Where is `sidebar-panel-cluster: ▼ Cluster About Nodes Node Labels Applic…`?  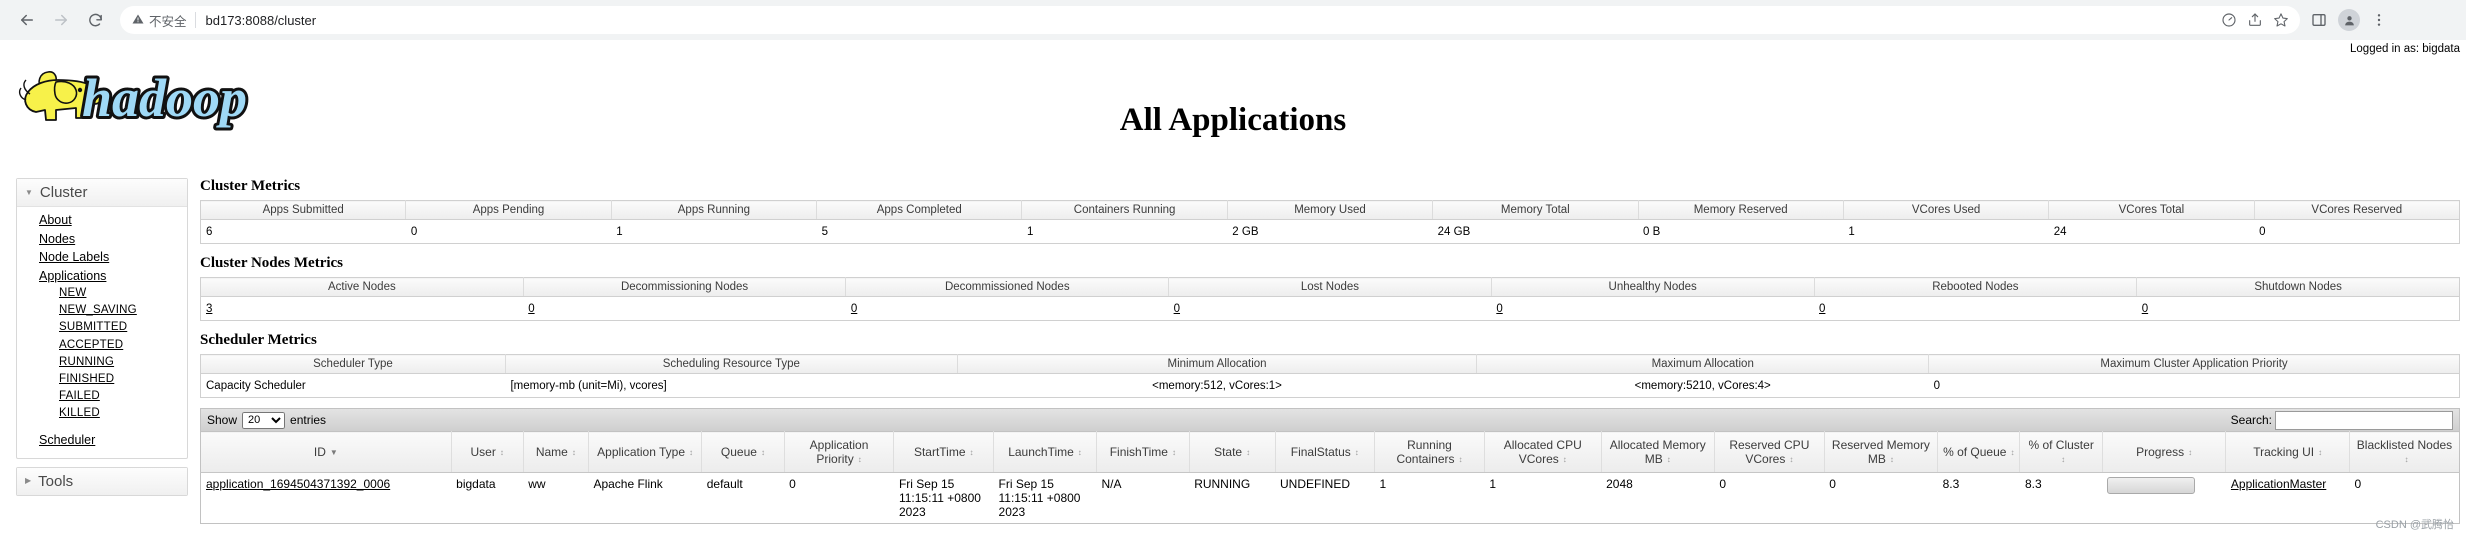
sidebar-panel-cluster: ▼ Cluster About Nodes Node Labels Applic… is located at coordinates (102, 318).